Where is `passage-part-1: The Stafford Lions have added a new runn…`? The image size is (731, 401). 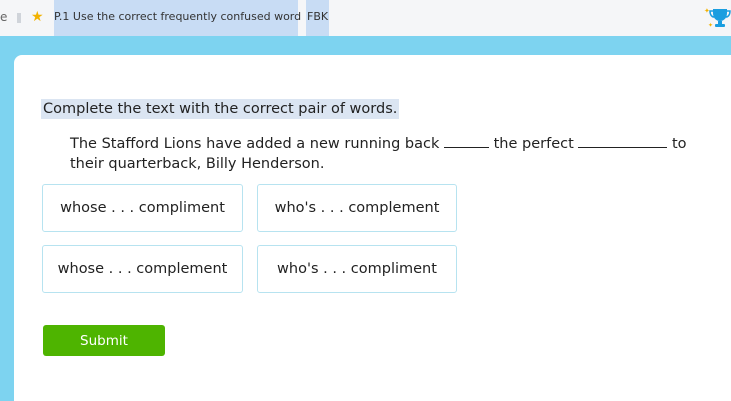 passage-part-1: The Stafford Lions have added a new runn… is located at coordinates (255, 144).